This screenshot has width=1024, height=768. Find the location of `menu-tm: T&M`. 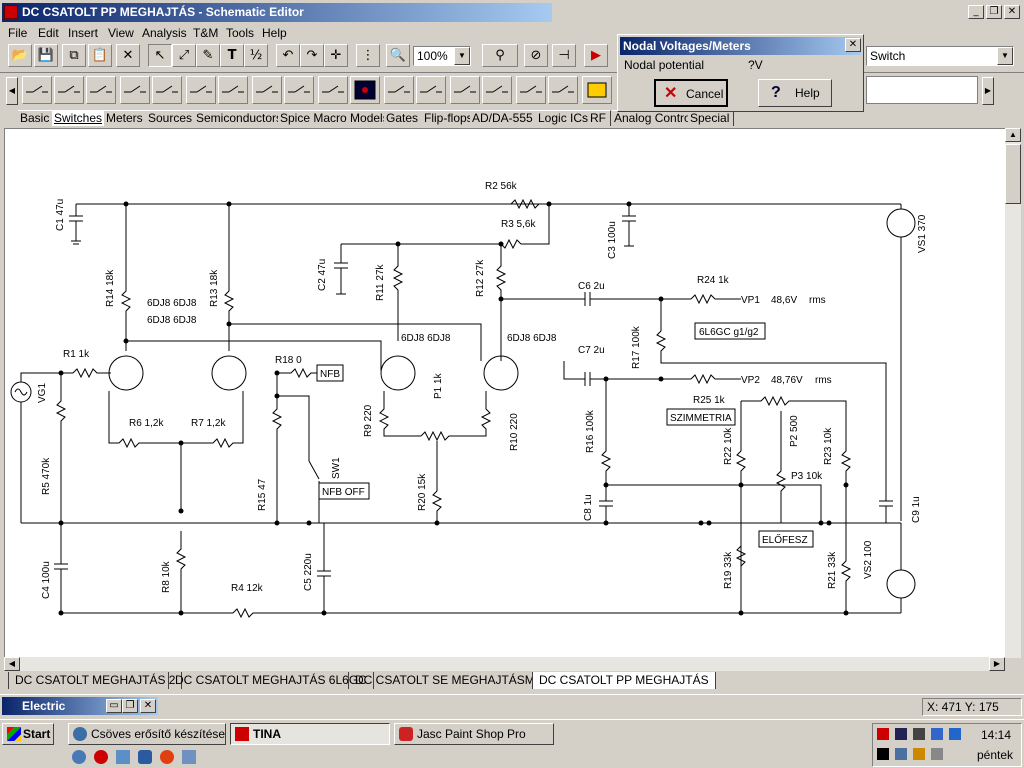

menu-tm: T&M is located at coordinates (205, 33).